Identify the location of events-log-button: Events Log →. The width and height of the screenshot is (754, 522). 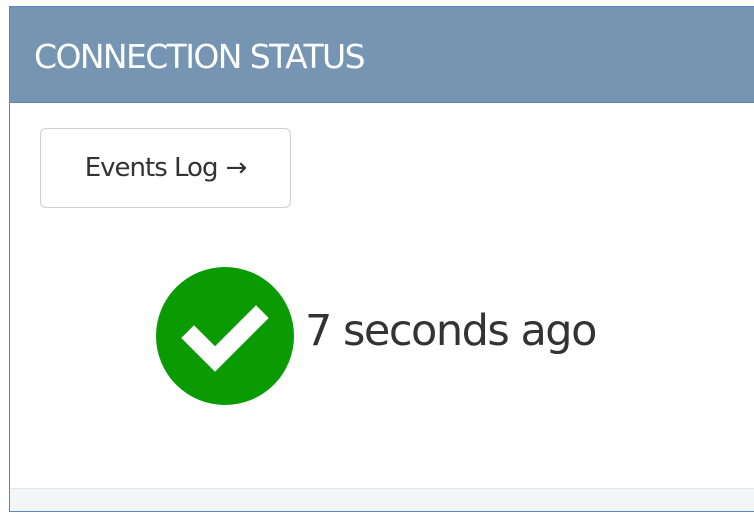
(165, 168).